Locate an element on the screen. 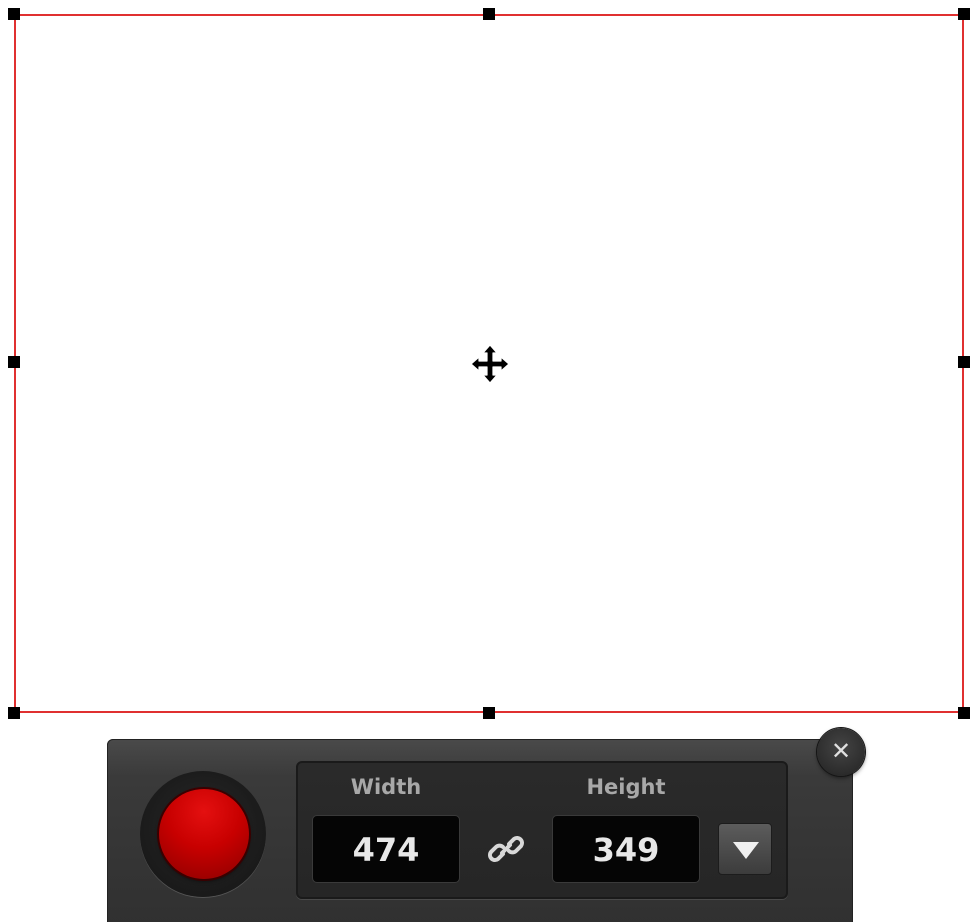 This screenshot has height=922, width=971. resize-handle-left is located at coordinates (14, 362).